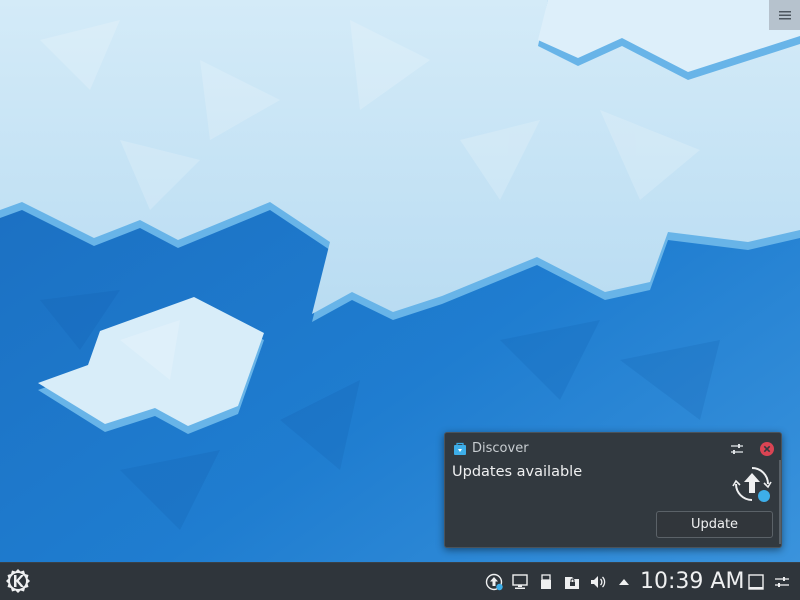  Describe the element at coordinates (18, 581) in the screenshot. I see `kde-logo-icon` at that location.